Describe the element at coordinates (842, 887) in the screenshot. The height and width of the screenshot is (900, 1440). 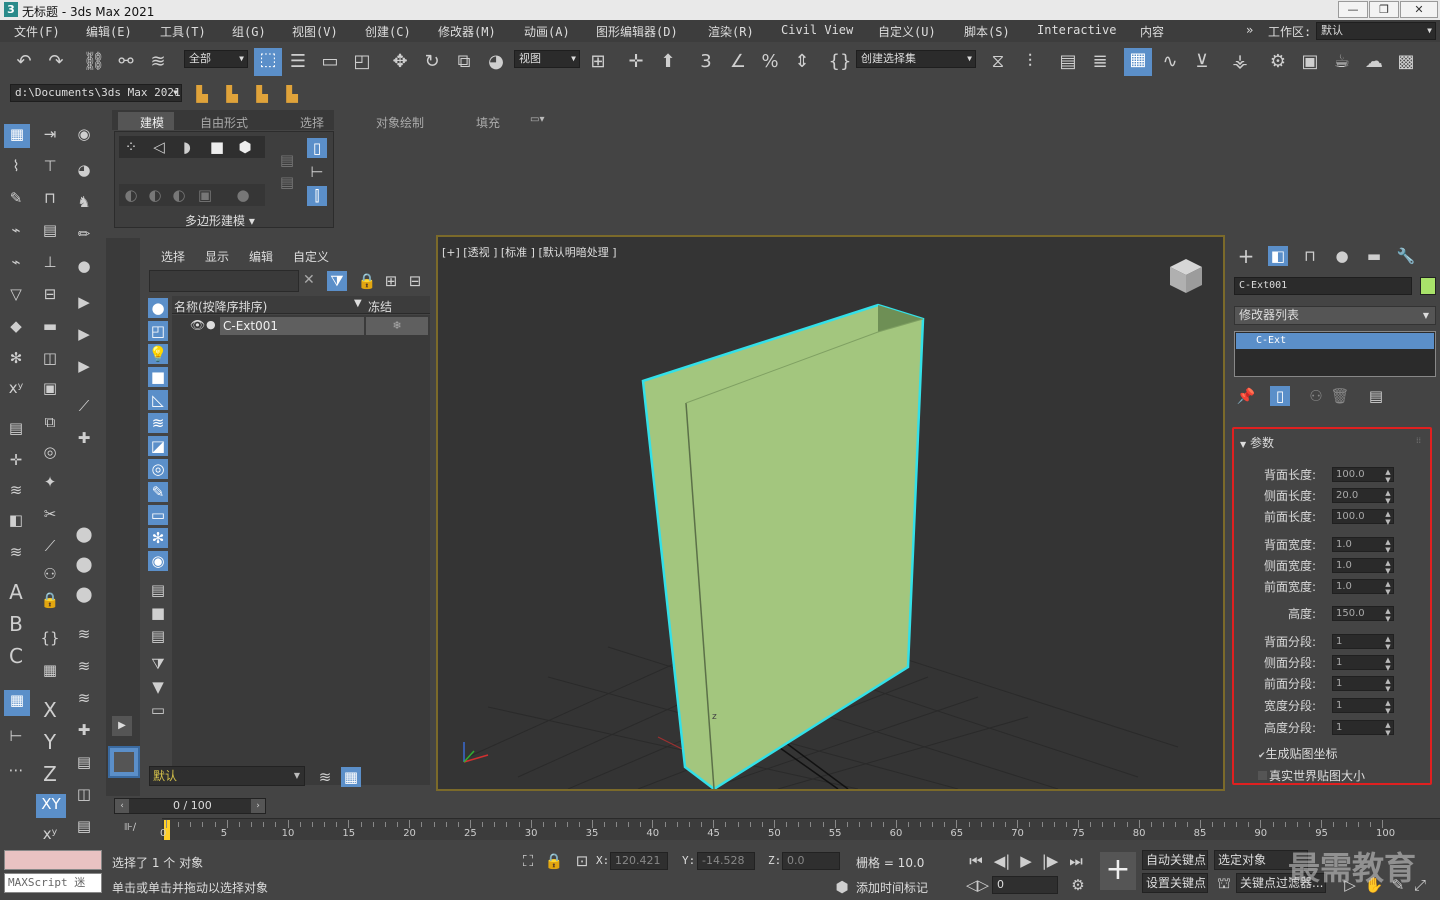
I see `time-tag-icon: ⬢` at that location.